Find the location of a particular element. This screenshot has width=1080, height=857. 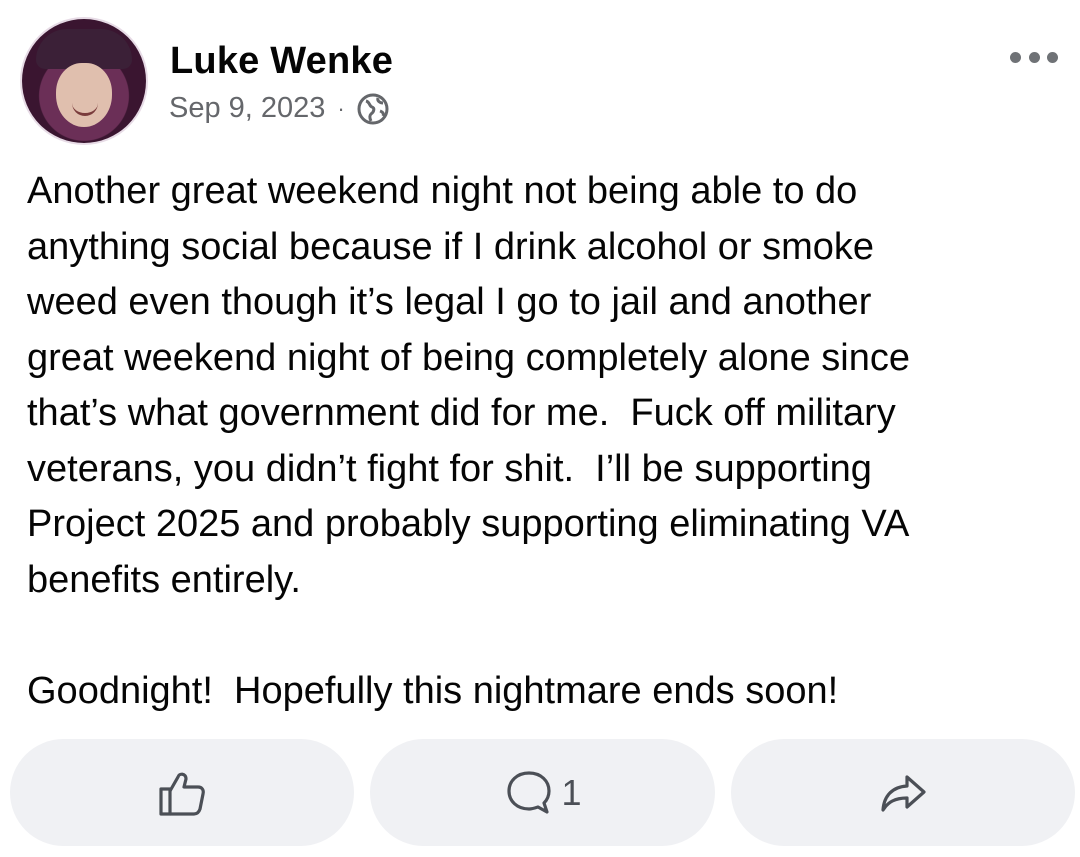

like-button is located at coordinates (182, 792).